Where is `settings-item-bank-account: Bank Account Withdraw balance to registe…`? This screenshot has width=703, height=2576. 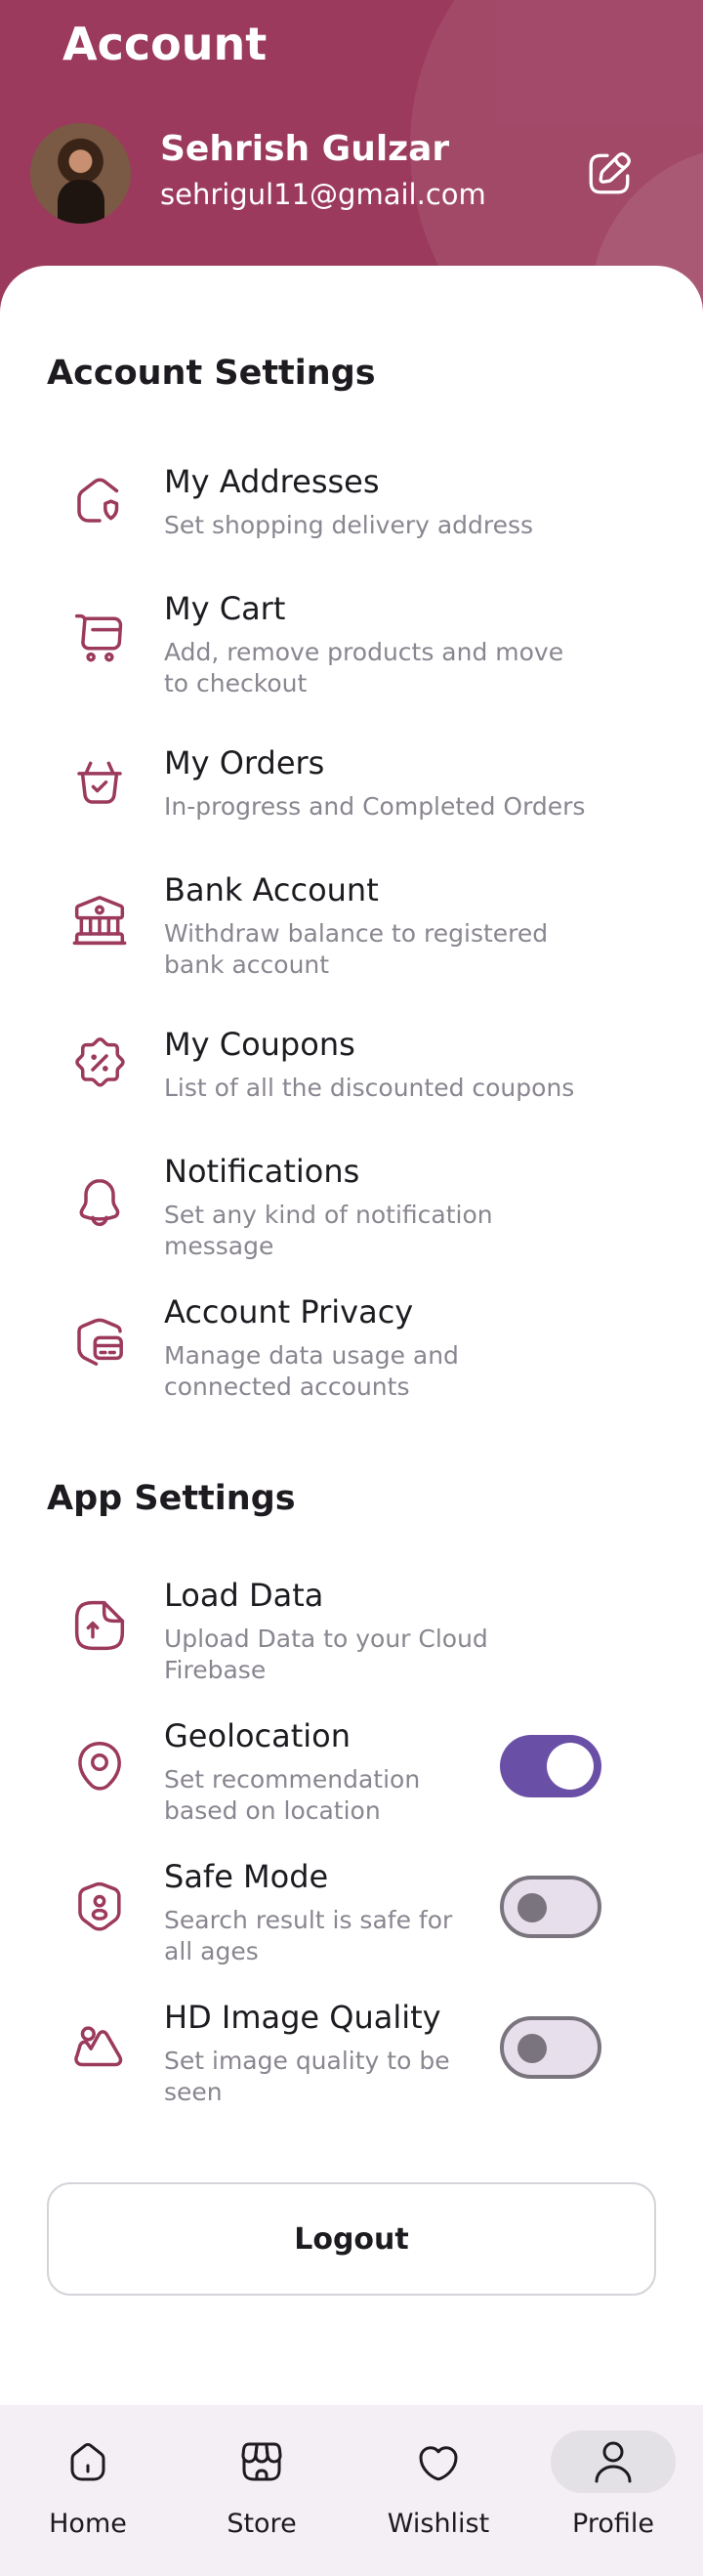
settings-item-bank-account: Bank Account Withdraw balance to registe… is located at coordinates (351, 930).